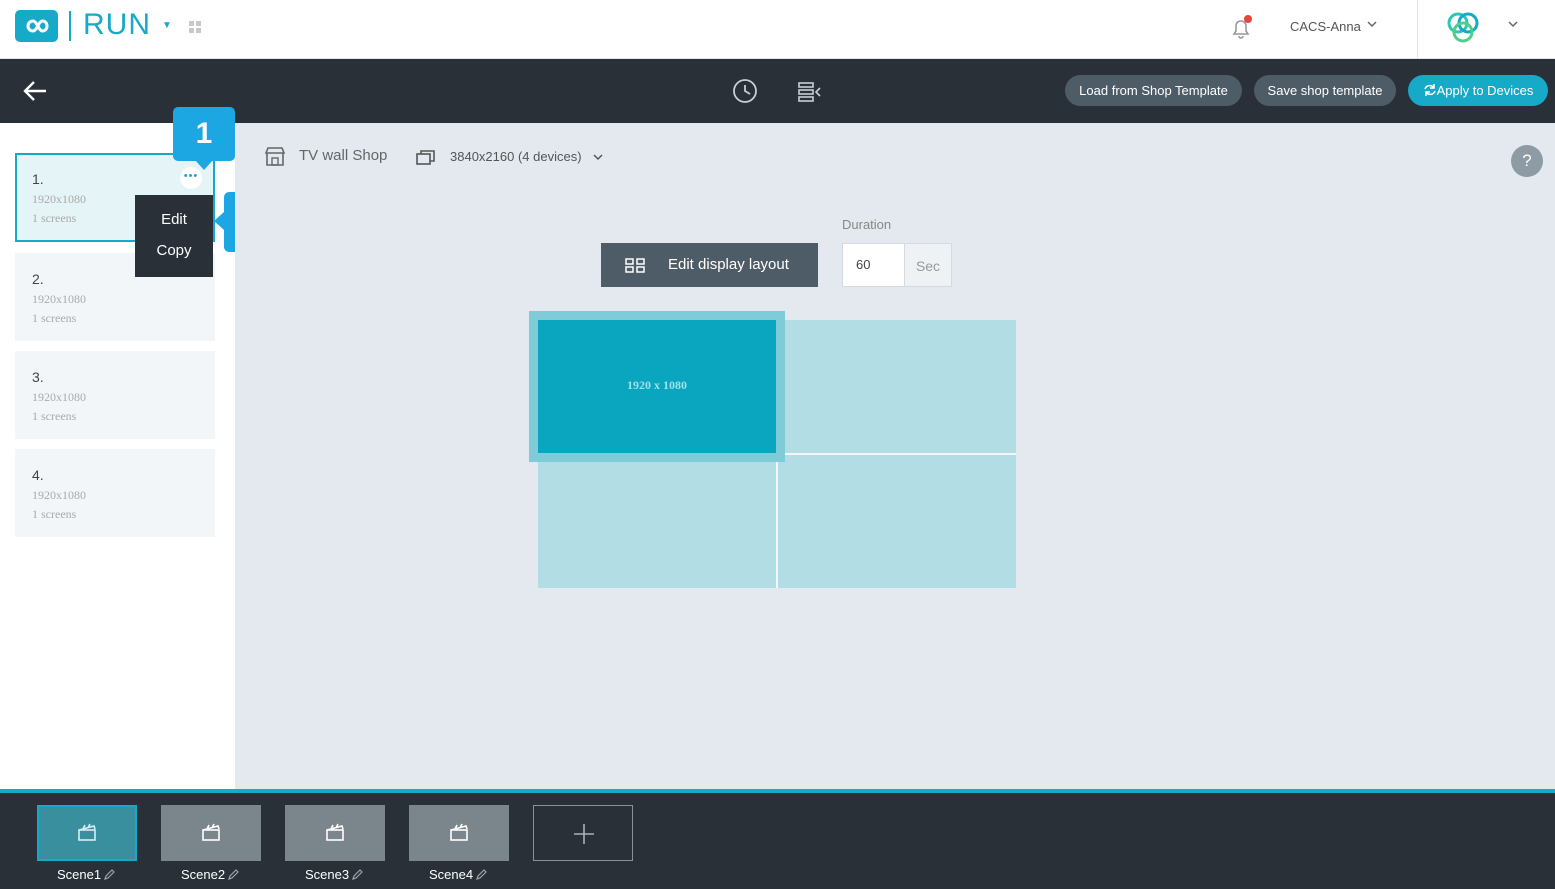 This screenshot has height=889, width=1555. I want to click on edit-display-layout-label: Edit display layout, so click(728, 264).